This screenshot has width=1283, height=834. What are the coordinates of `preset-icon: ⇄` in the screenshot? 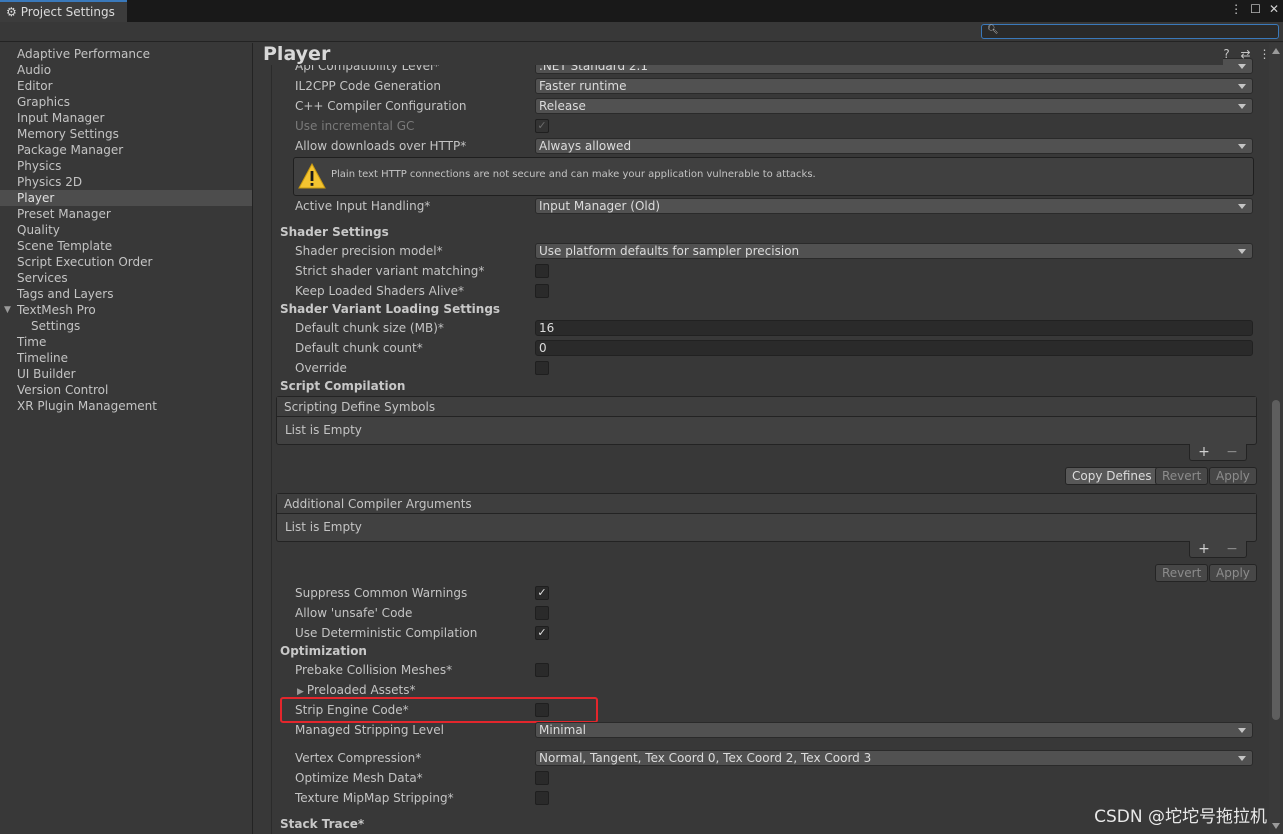 It's located at (1245, 54).